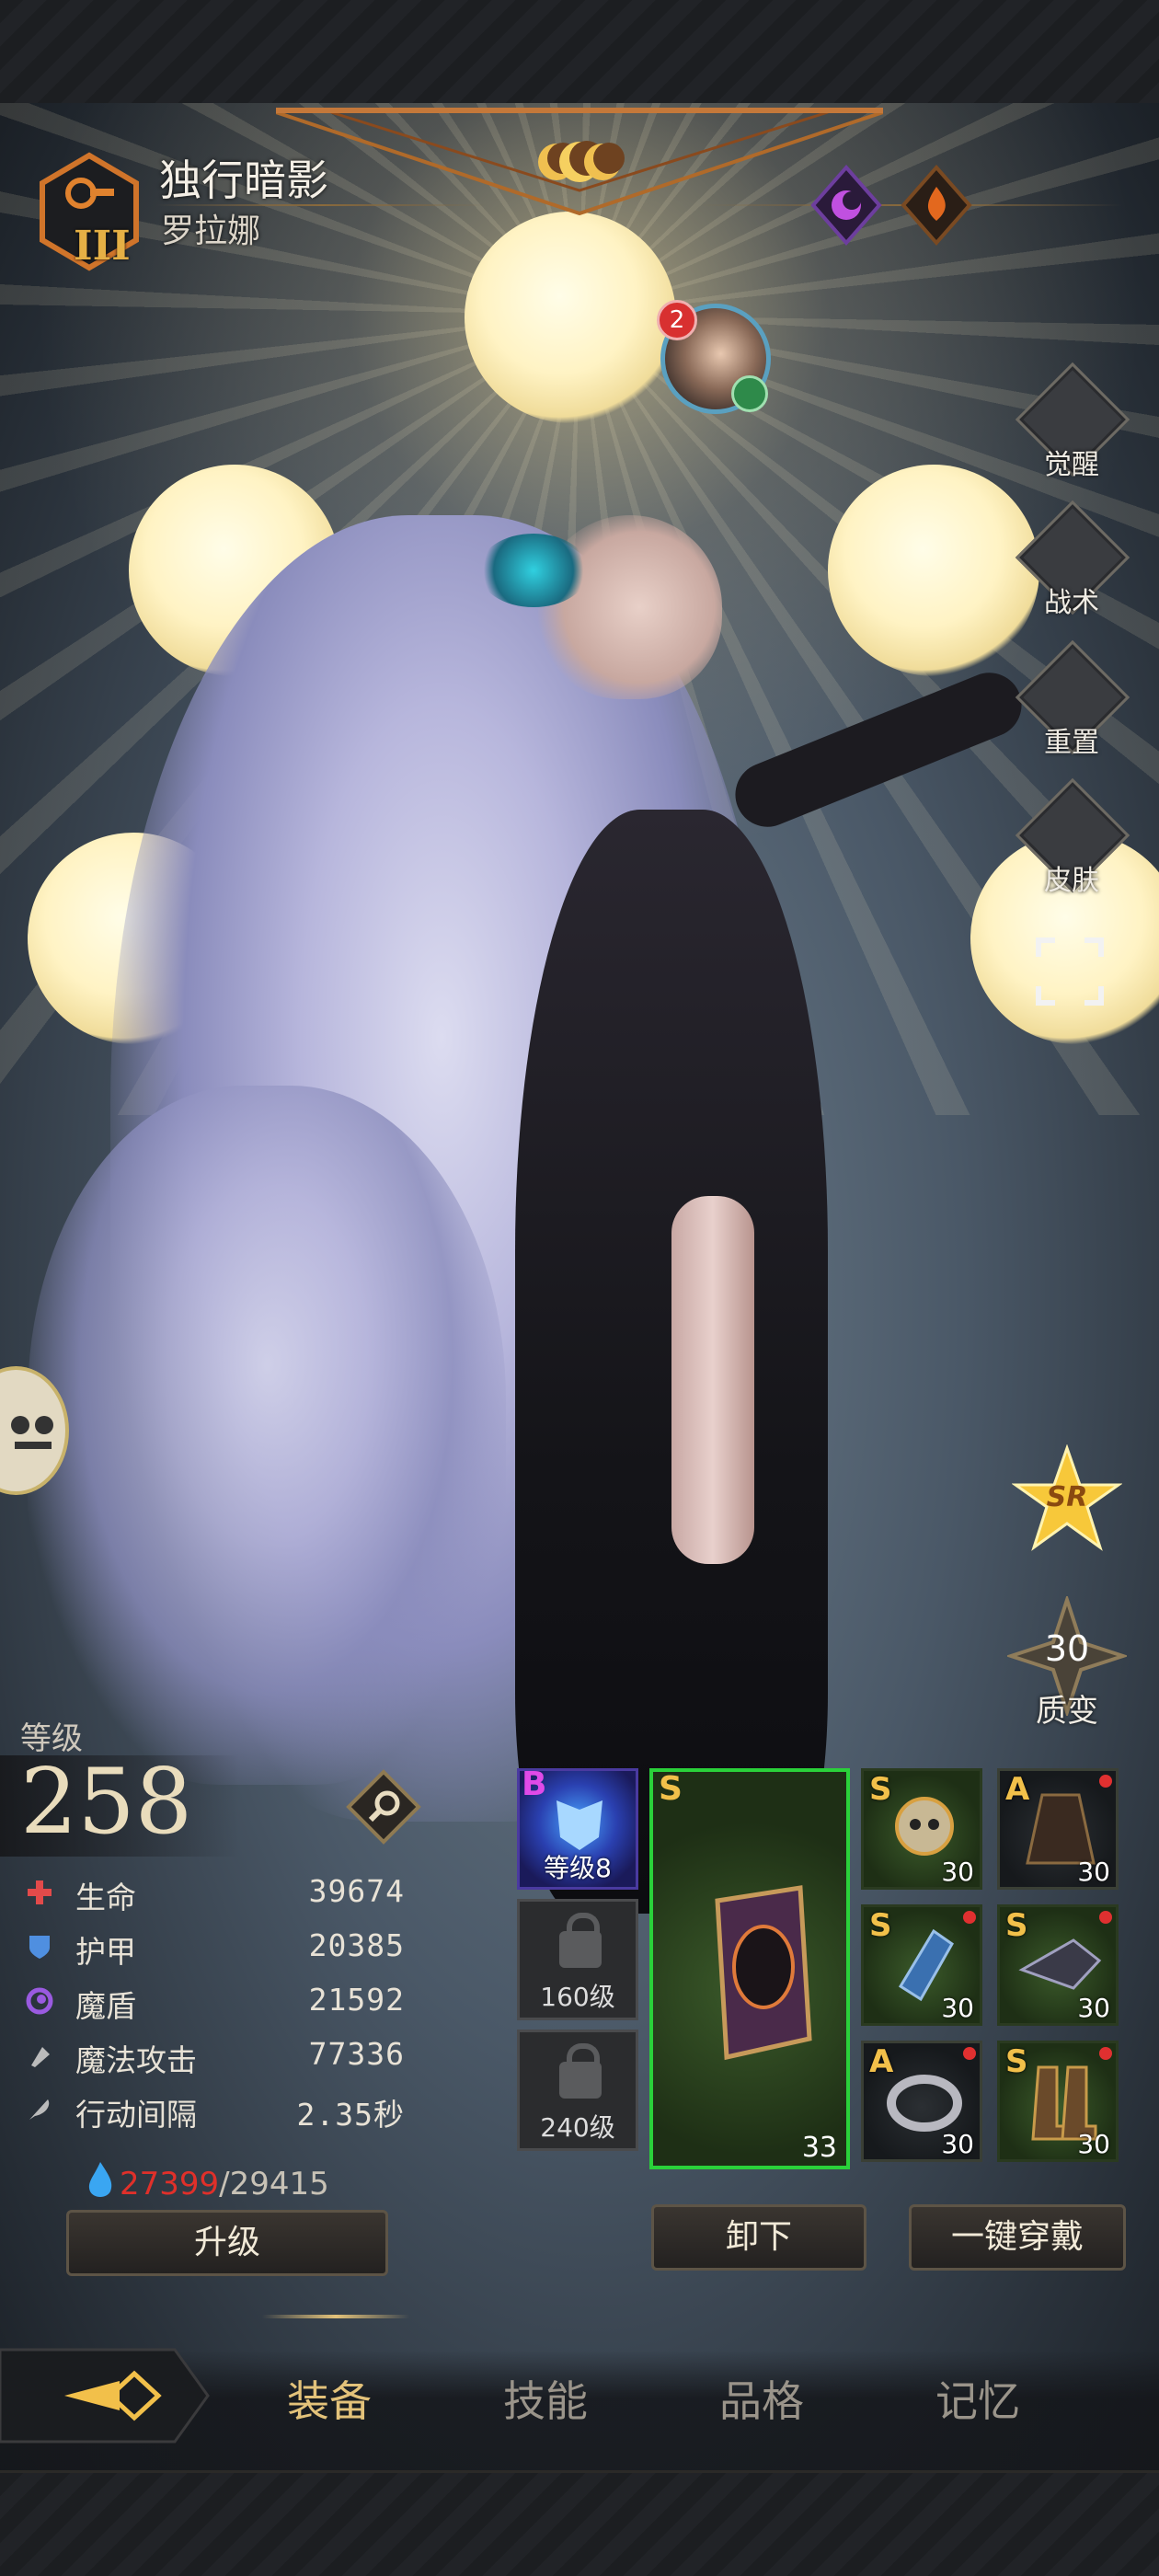 The image size is (1159, 2576). Describe the element at coordinates (1072, 421) in the screenshot. I see `side-button-awaken: 觉醒` at that location.